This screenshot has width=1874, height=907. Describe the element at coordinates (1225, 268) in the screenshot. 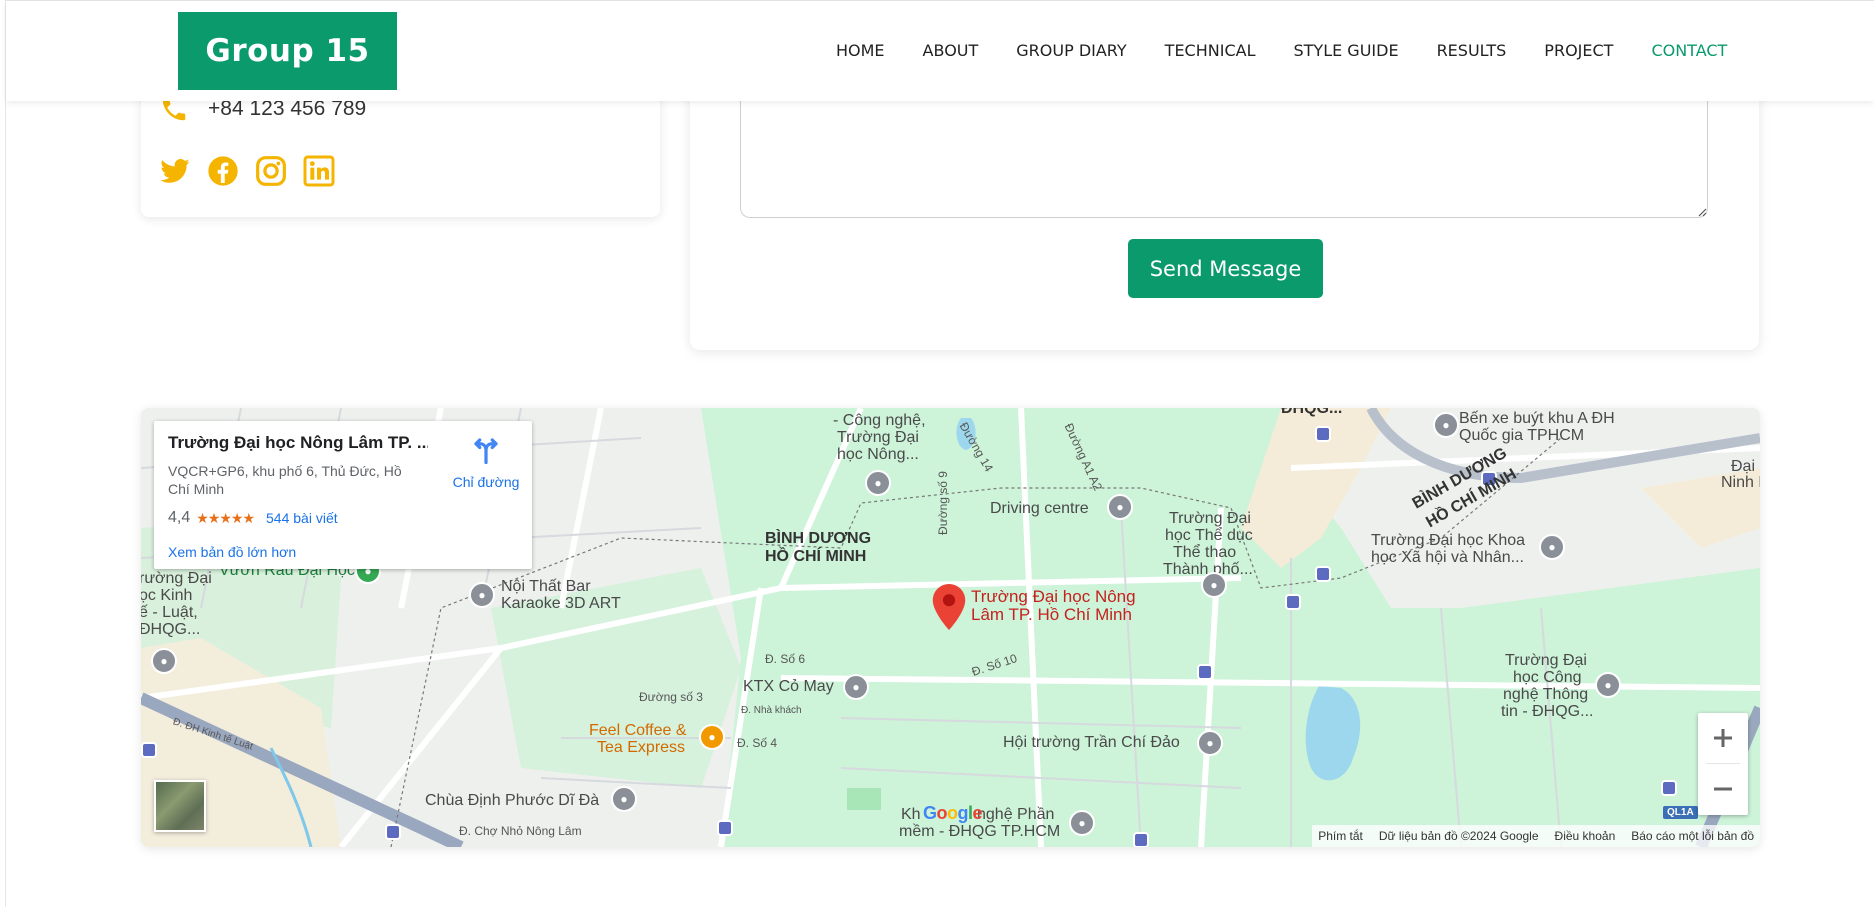

I see `send-message-button: Send Message` at that location.